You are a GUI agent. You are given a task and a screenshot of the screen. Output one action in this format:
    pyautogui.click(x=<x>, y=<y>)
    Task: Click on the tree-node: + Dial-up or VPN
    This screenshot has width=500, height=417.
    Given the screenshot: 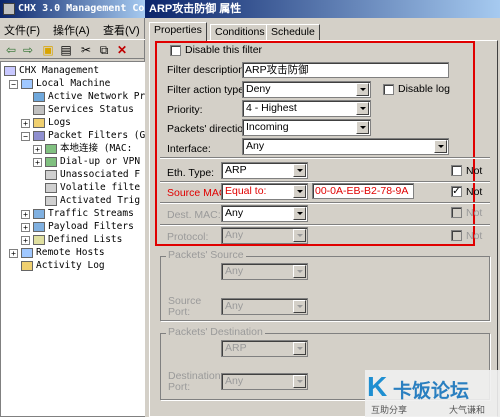 What is the action you would take?
    pyautogui.click(x=86, y=162)
    